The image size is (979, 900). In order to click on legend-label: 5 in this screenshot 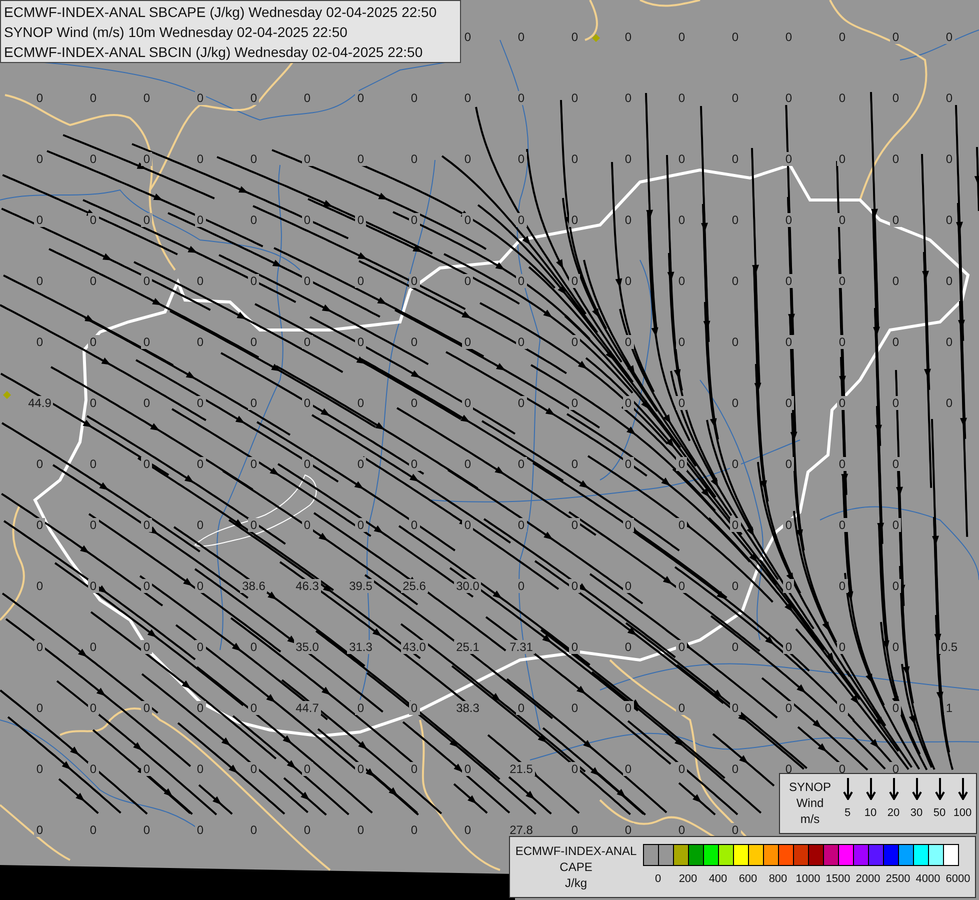, I will do `click(847, 813)`.